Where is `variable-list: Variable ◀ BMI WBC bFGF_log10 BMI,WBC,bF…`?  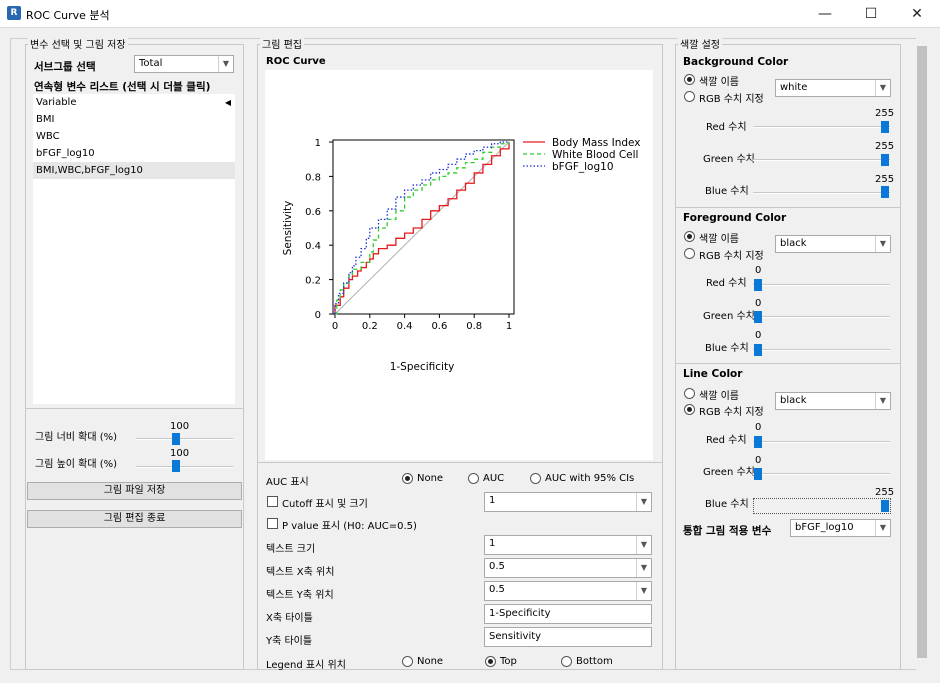 variable-list: Variable ◀ BMI WBC bFGF_log10 BMI,WBC,bF… is located at coordinates (134, 249).